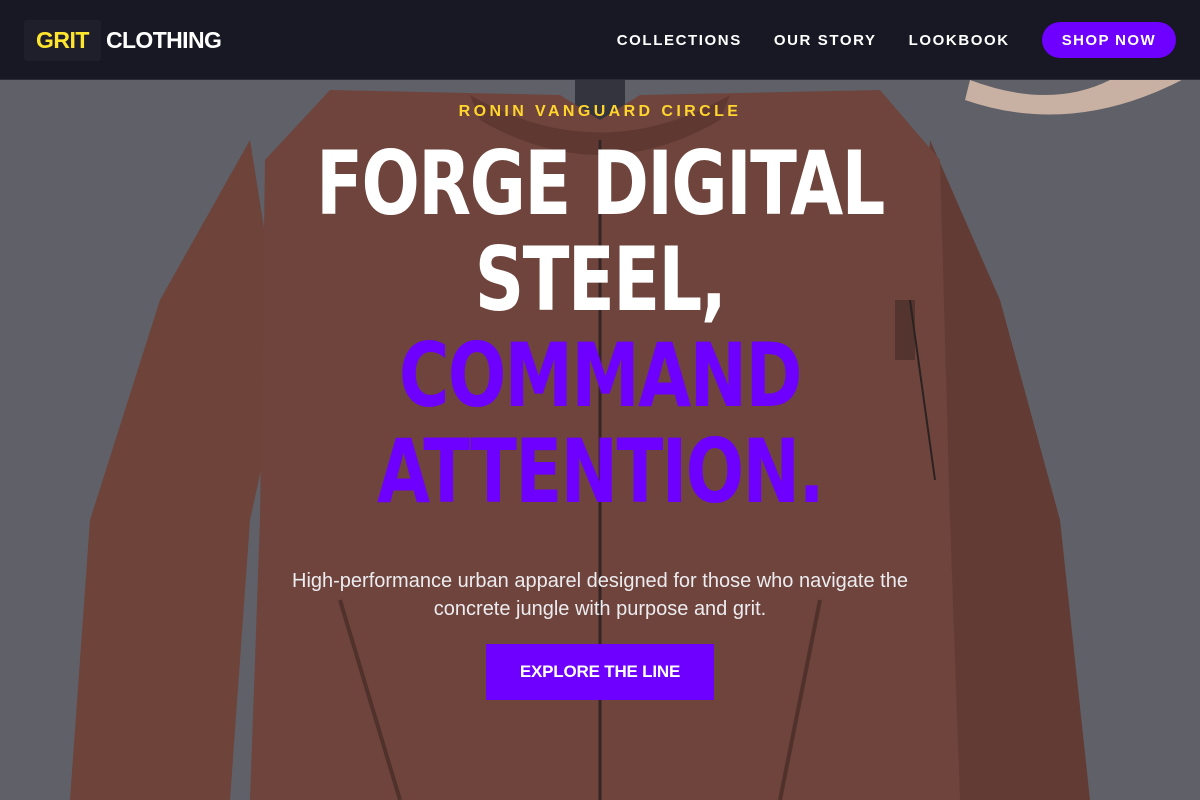 Image resolution: width=1200 pixels, height=800 pixels. What do you see at coordinates (679, 40) in the screenshot?
I see `nav-link-collections: COLLECTIONS` at bounding box center [679, 40].